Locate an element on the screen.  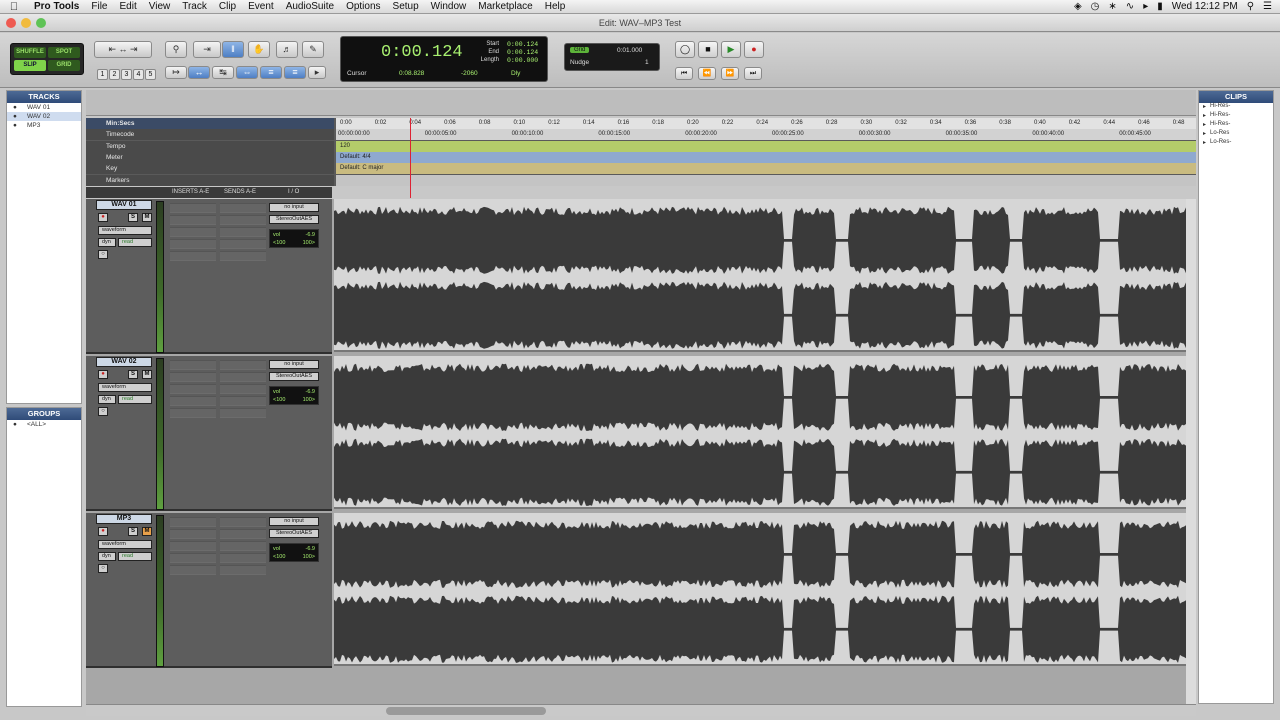
key-ruler: Default: C major is located at coordinates (766, 168).